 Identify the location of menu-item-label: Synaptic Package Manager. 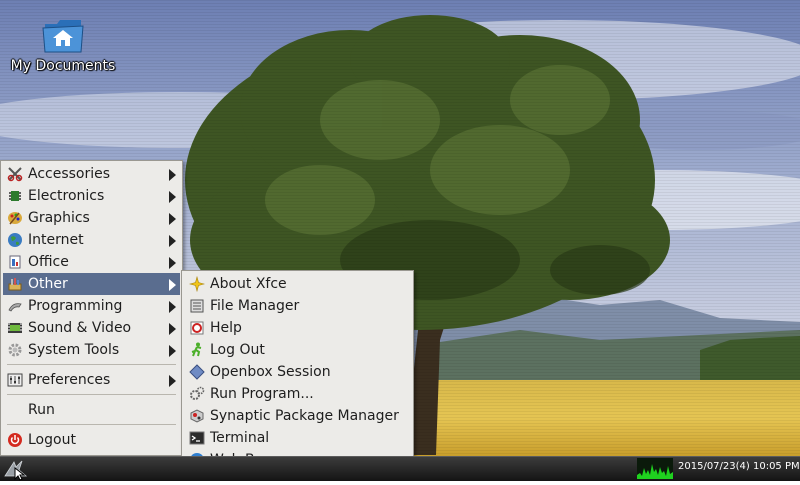
(304, 416).